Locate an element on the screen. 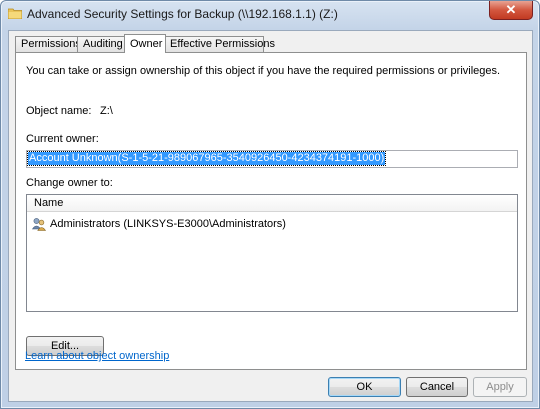 The height and width of the screenshot is (409, 540). tab-owner: Owner is located at coordinates (145, 43).